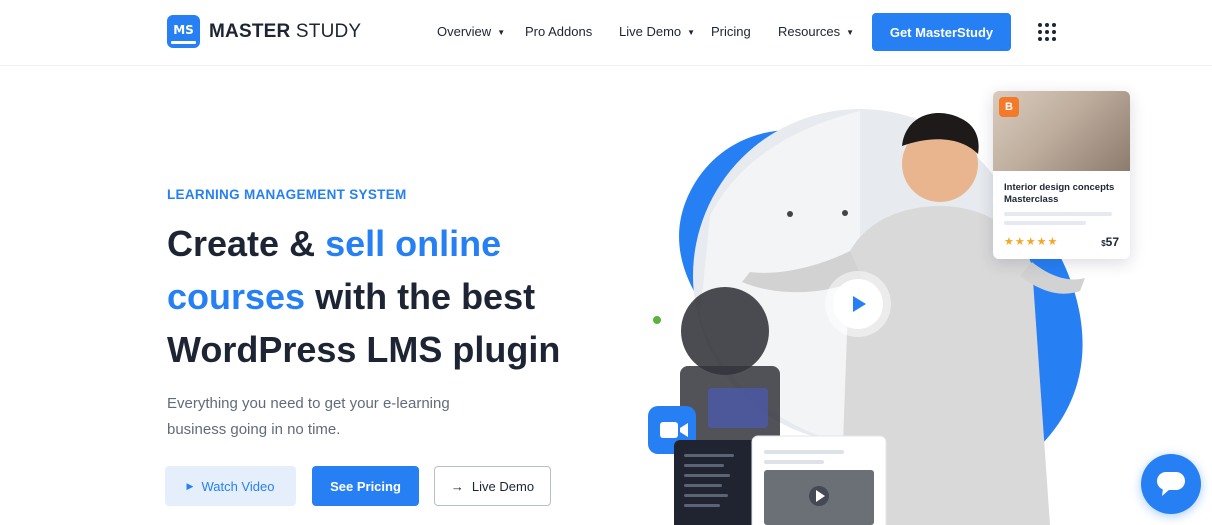  I want to click on nav-item-pro-addons: Pro Addons, so click(558, 31).